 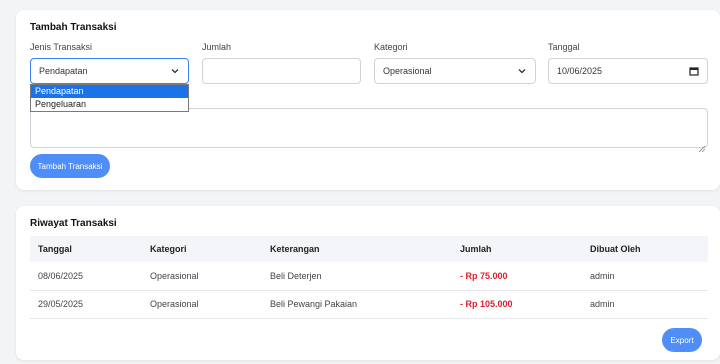 I want to click on form-title: Tambah Transaksi, so click(x=73, y=27).